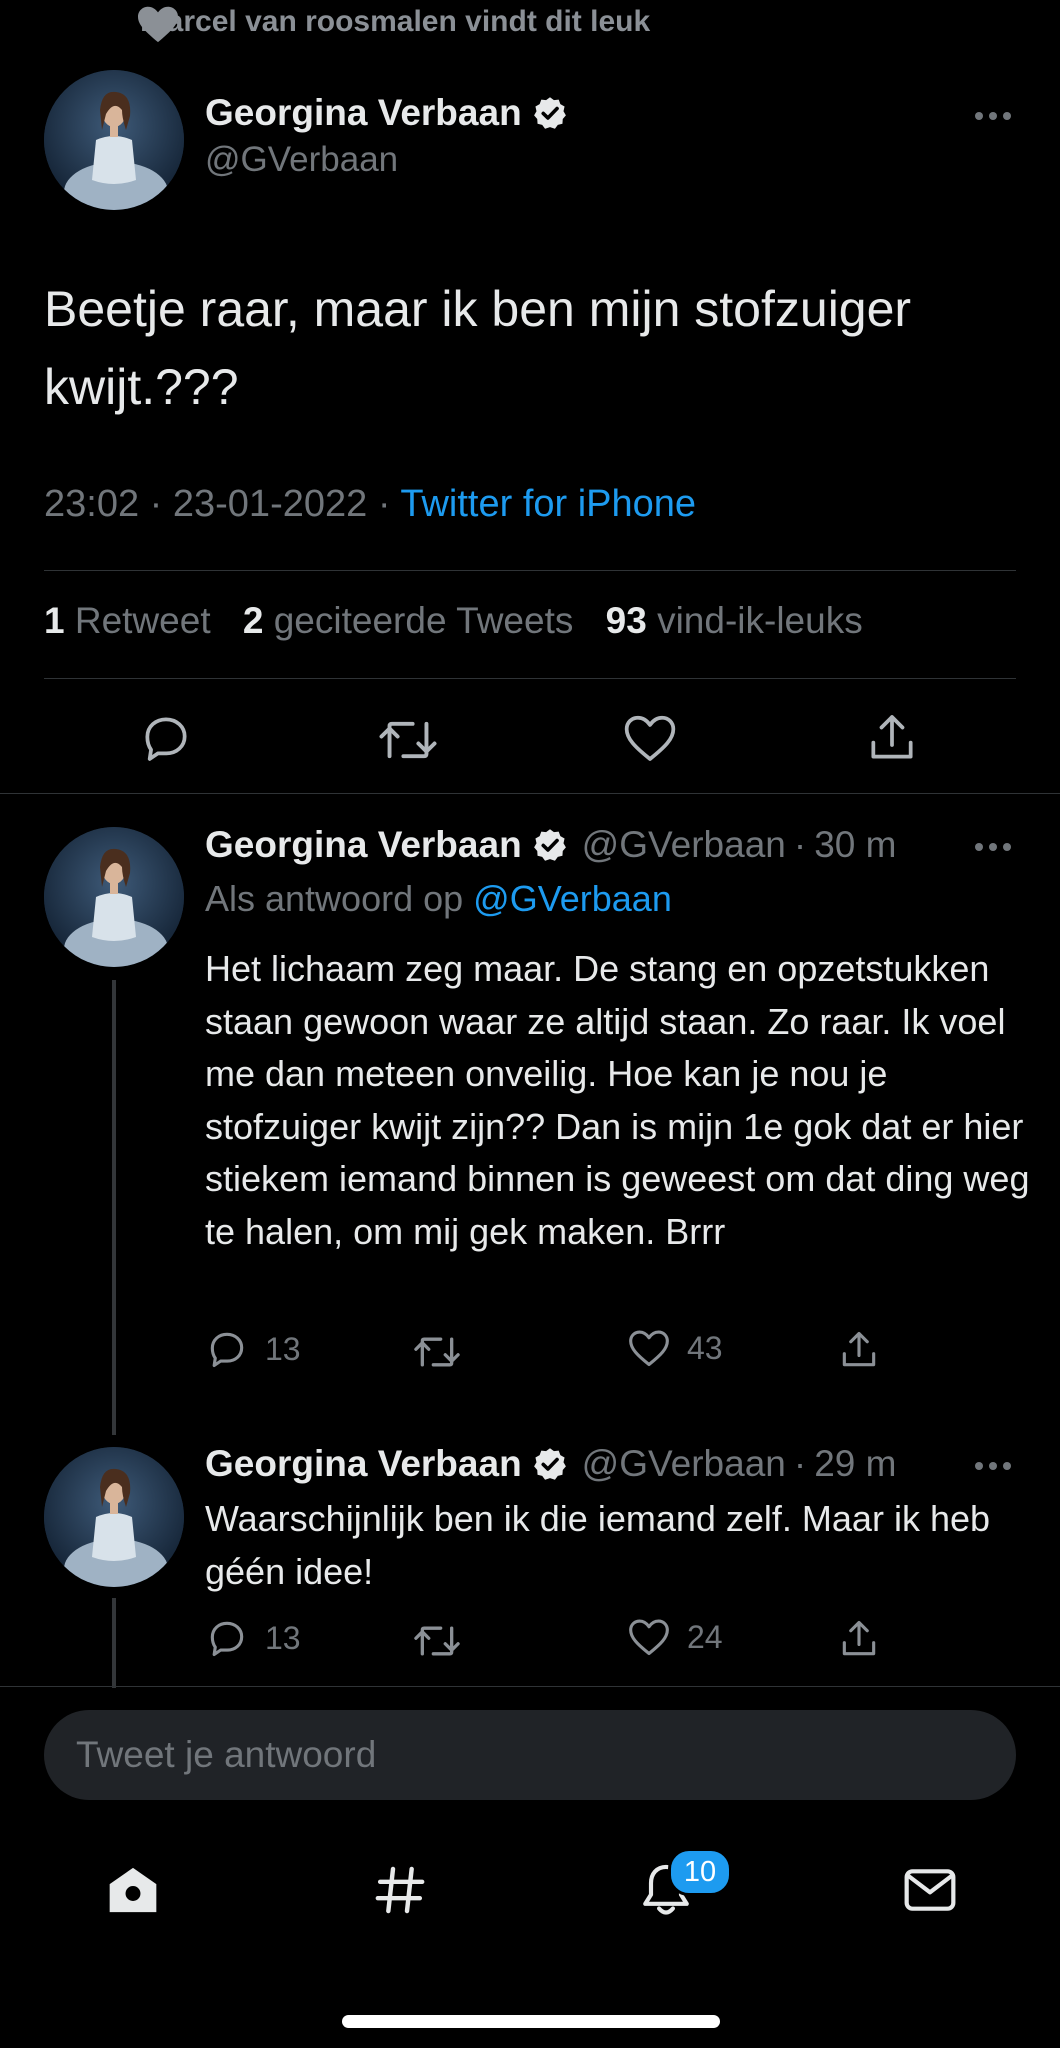  Describe the element at coordinates (270, 504) in the screenshot. I see `tweet-date: 23-01-2022` at that location.